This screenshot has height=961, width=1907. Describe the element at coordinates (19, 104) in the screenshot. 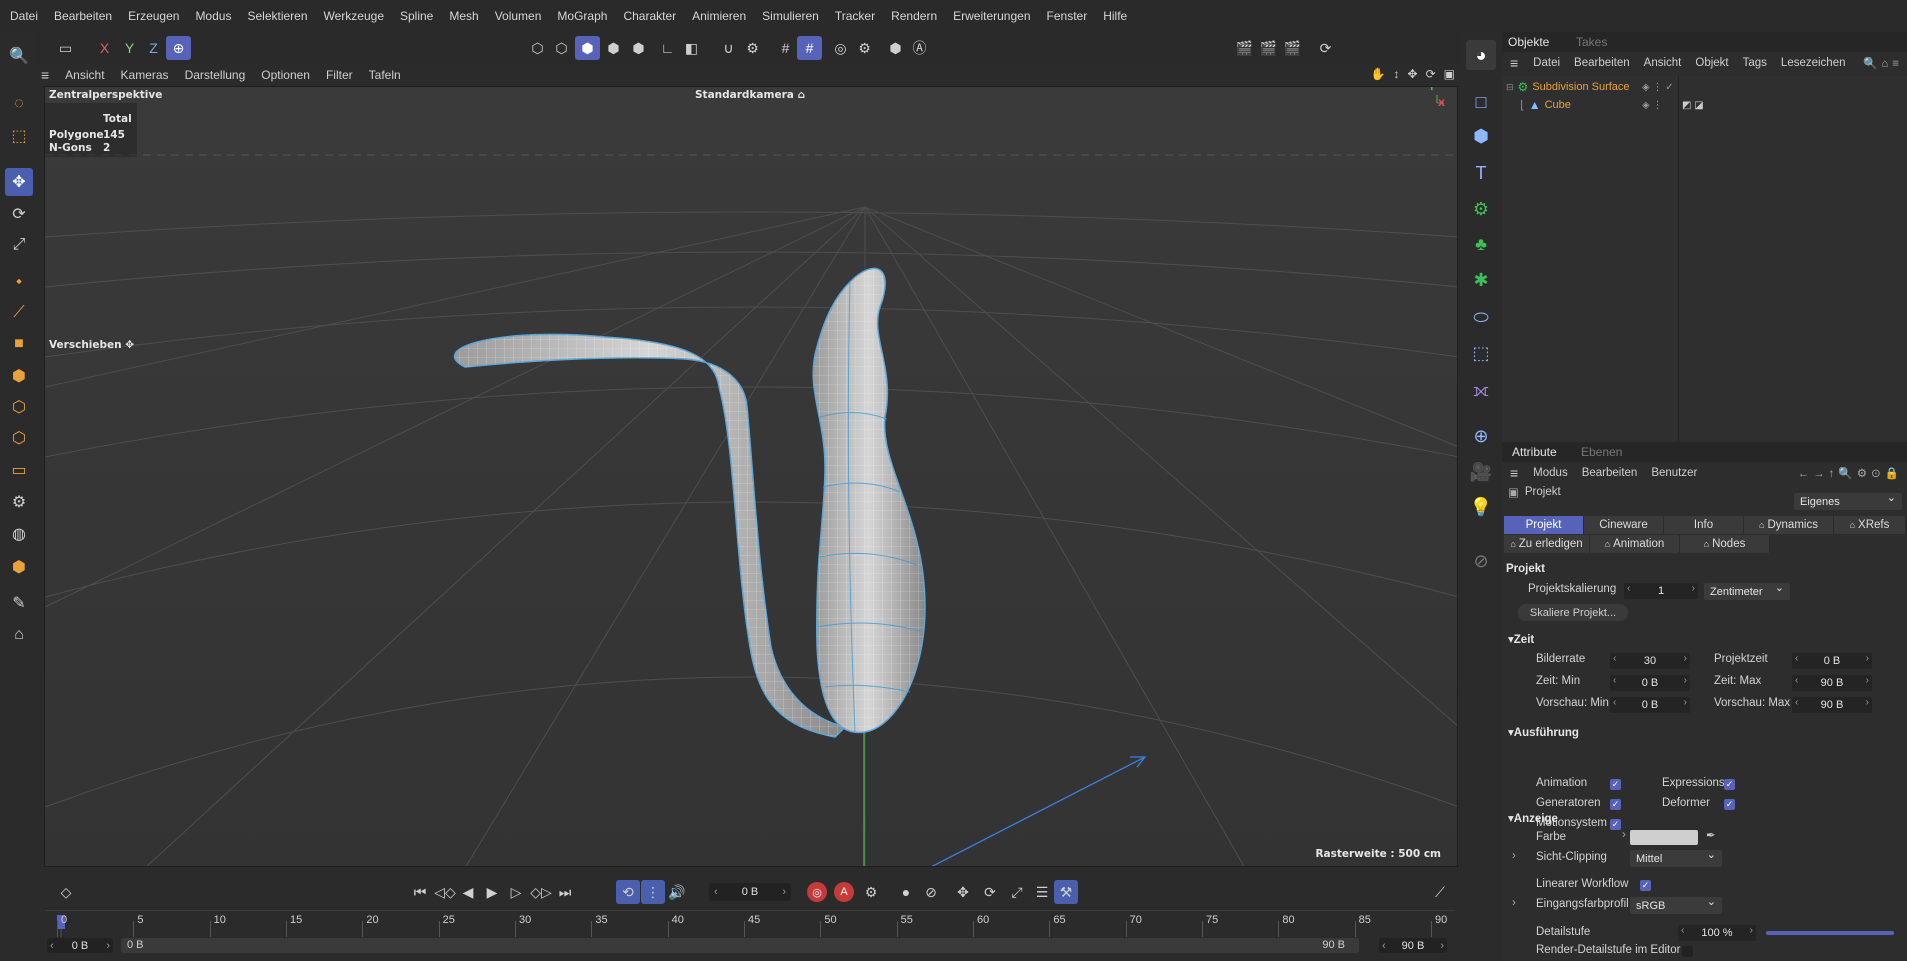

I see `live-selection-icon: ◌` at that location.